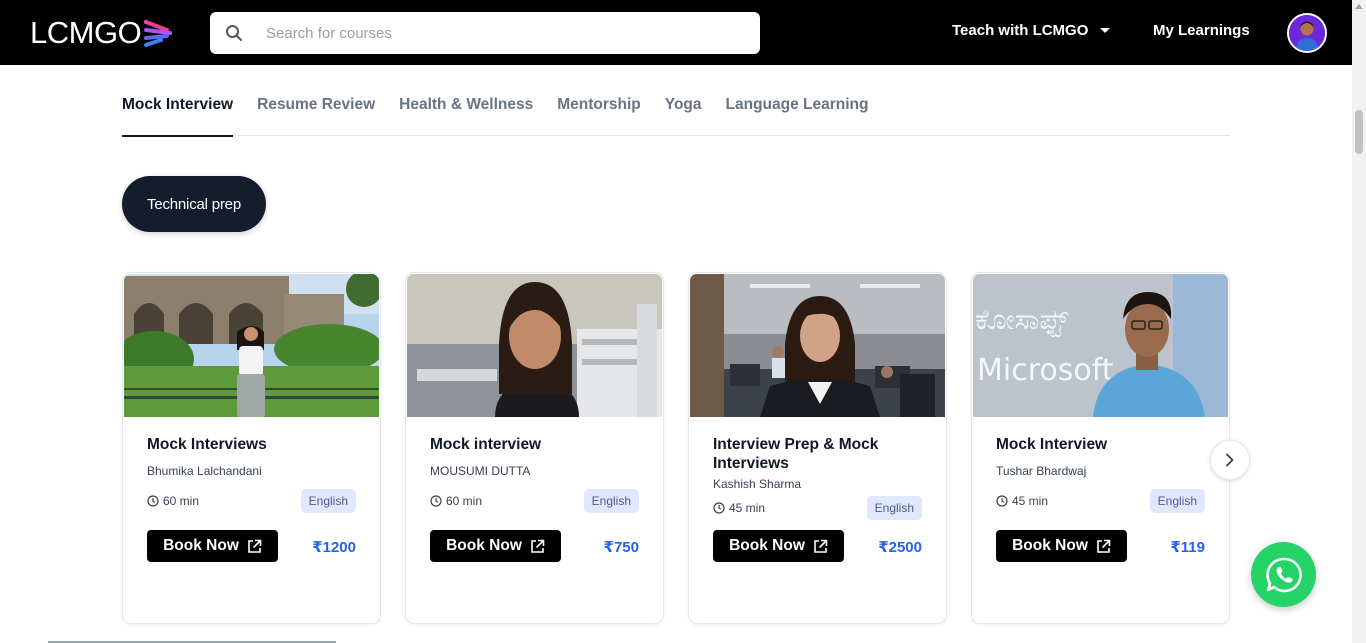 This screenshot has height=643, width=1366. Describe the element at coordinates (480, 471) in the screenshot. I see `card-host: MOUSUMI DUTTA` at that location.